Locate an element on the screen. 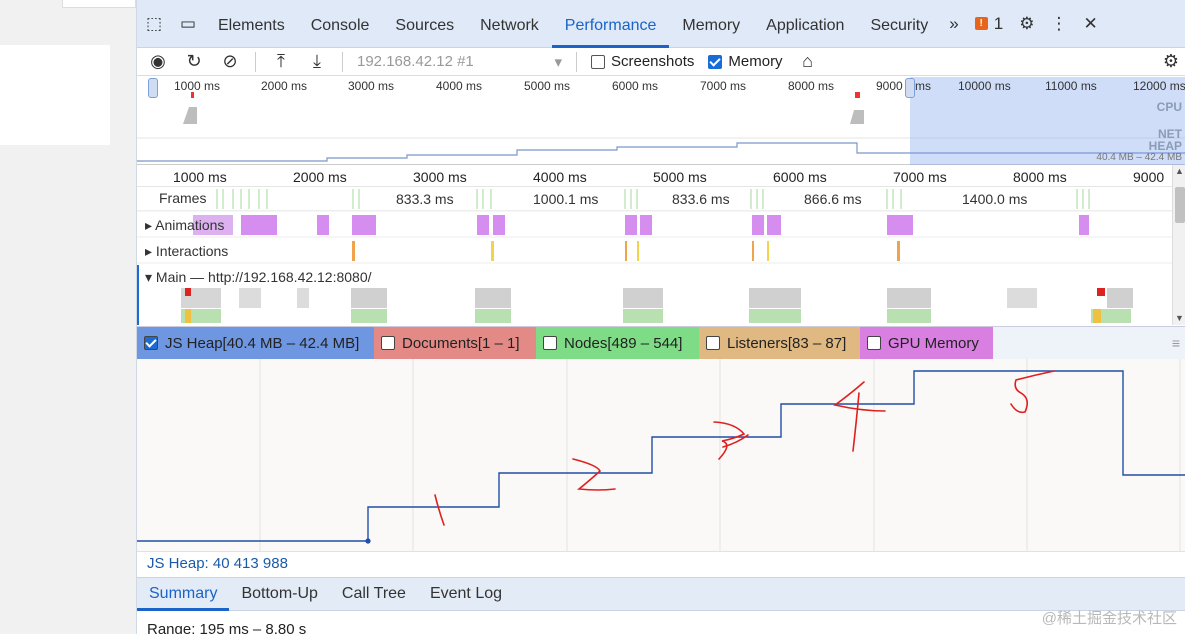 The height and width of the screenshot is (634, 1185). documents-checkbox is located at coordinates (388, 343).